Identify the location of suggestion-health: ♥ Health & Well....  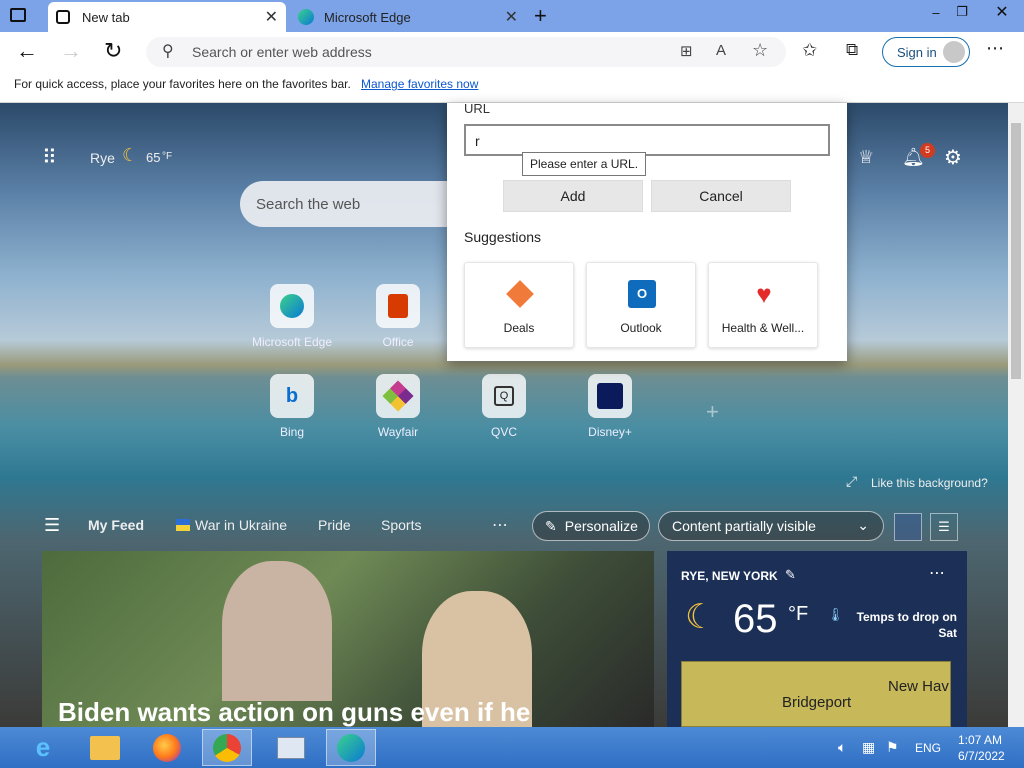
(763, 305).